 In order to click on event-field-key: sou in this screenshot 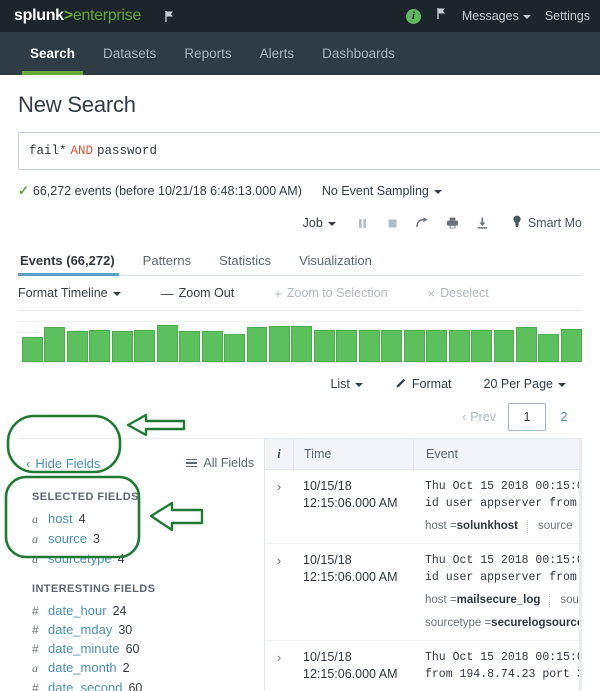, I will do `click(569, 600)`.